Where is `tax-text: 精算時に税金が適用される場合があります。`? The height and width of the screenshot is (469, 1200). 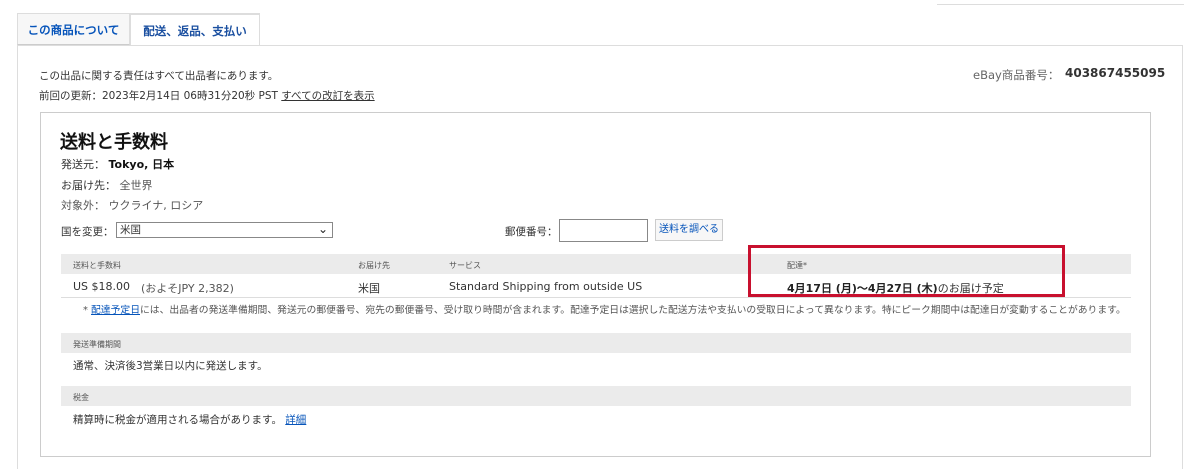
tax-text: 精算時に税金が適用される場合があります。 is located at coordinates (177, 420).